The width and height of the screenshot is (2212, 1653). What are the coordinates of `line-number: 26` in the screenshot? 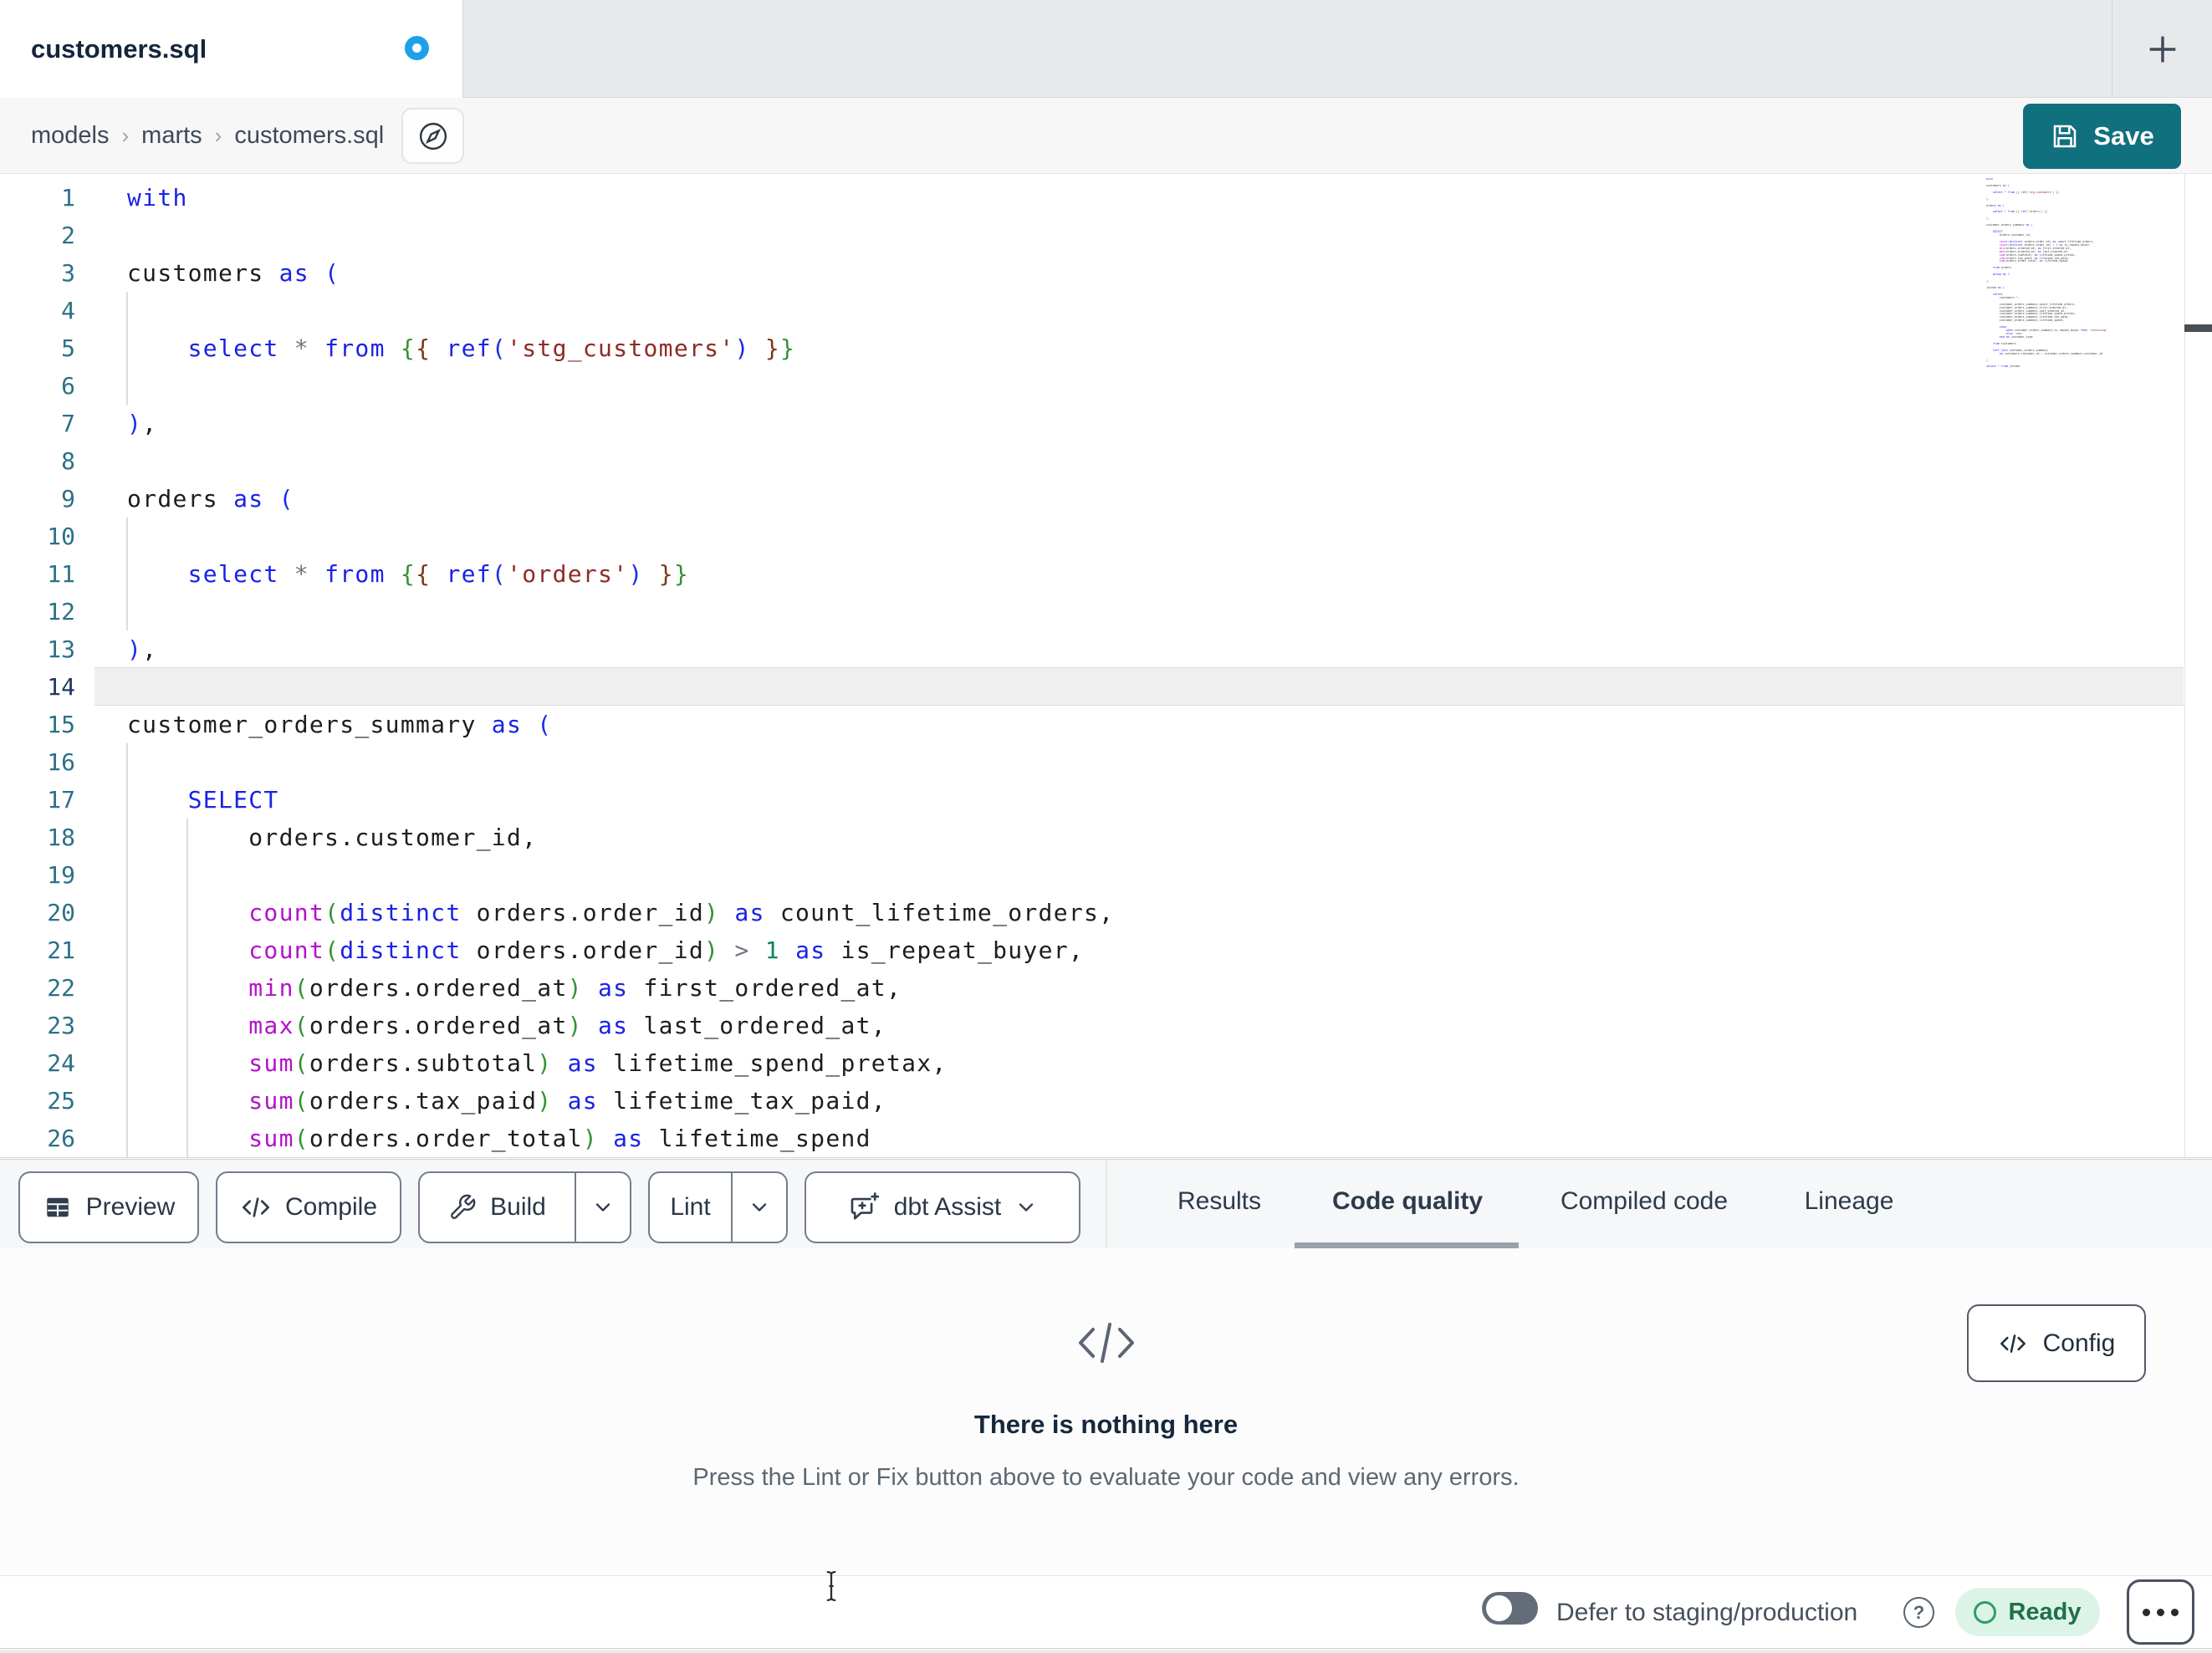 It's located at (61, 1138).